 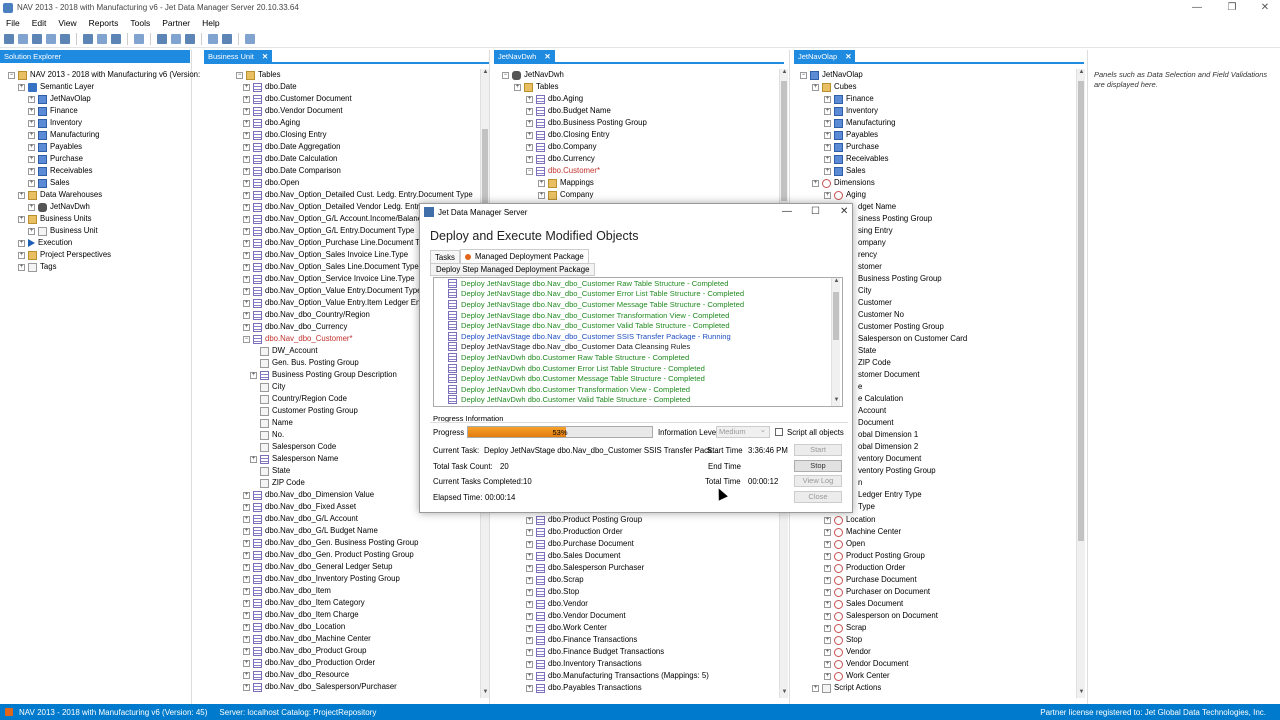 What do you see at coordinates (1080, 383) in the screenshot?
I see `jetnavolap-scrollbar: ▲ ▼` at bounding box center [1080, 383].